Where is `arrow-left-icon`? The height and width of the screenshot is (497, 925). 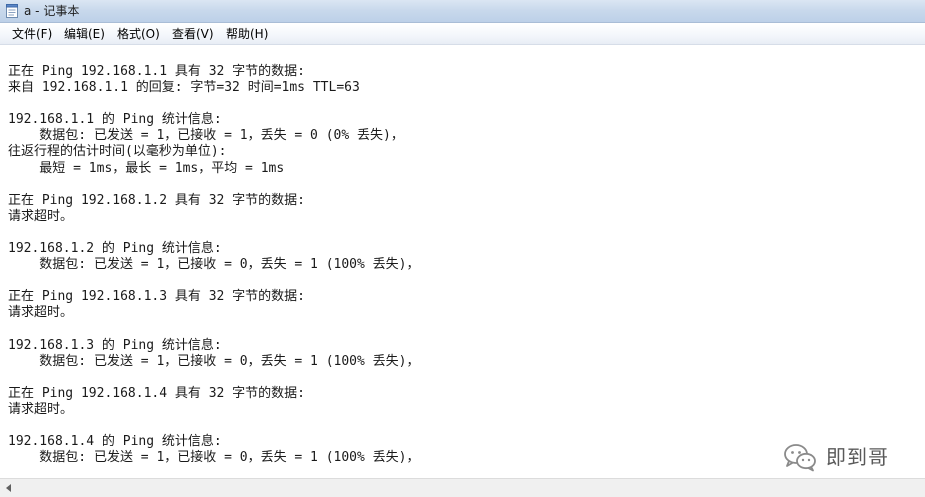
arrow-left-icon is located at coordinates (8, 488).